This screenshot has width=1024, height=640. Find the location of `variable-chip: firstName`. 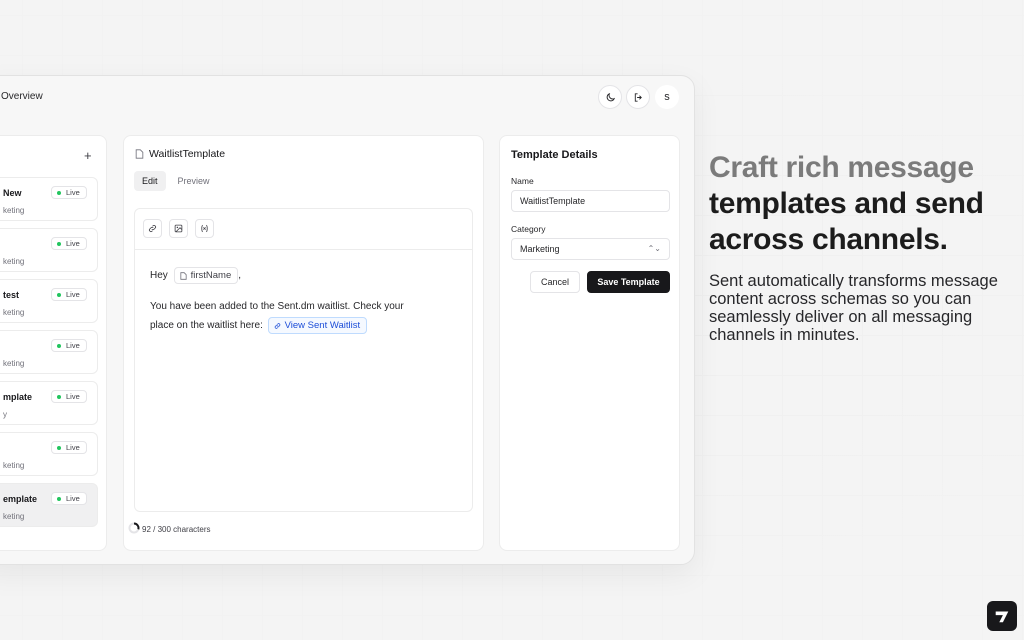

variable-chip: firstName is located at coordinates (206, 275).